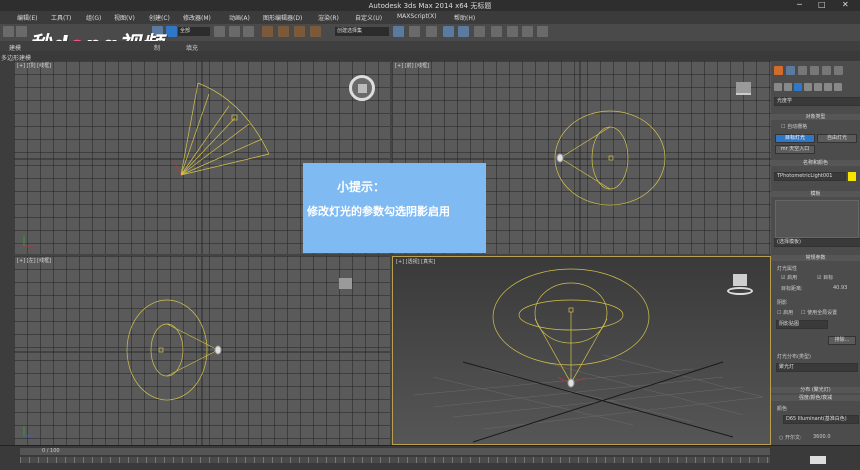 Image resolution: width=860 pixels, height=470 pixels. What do you see at coordinates (464, 17) in the screenshot?
I see `menu-help: 帮助(H)` at bounding box center [464, 17].